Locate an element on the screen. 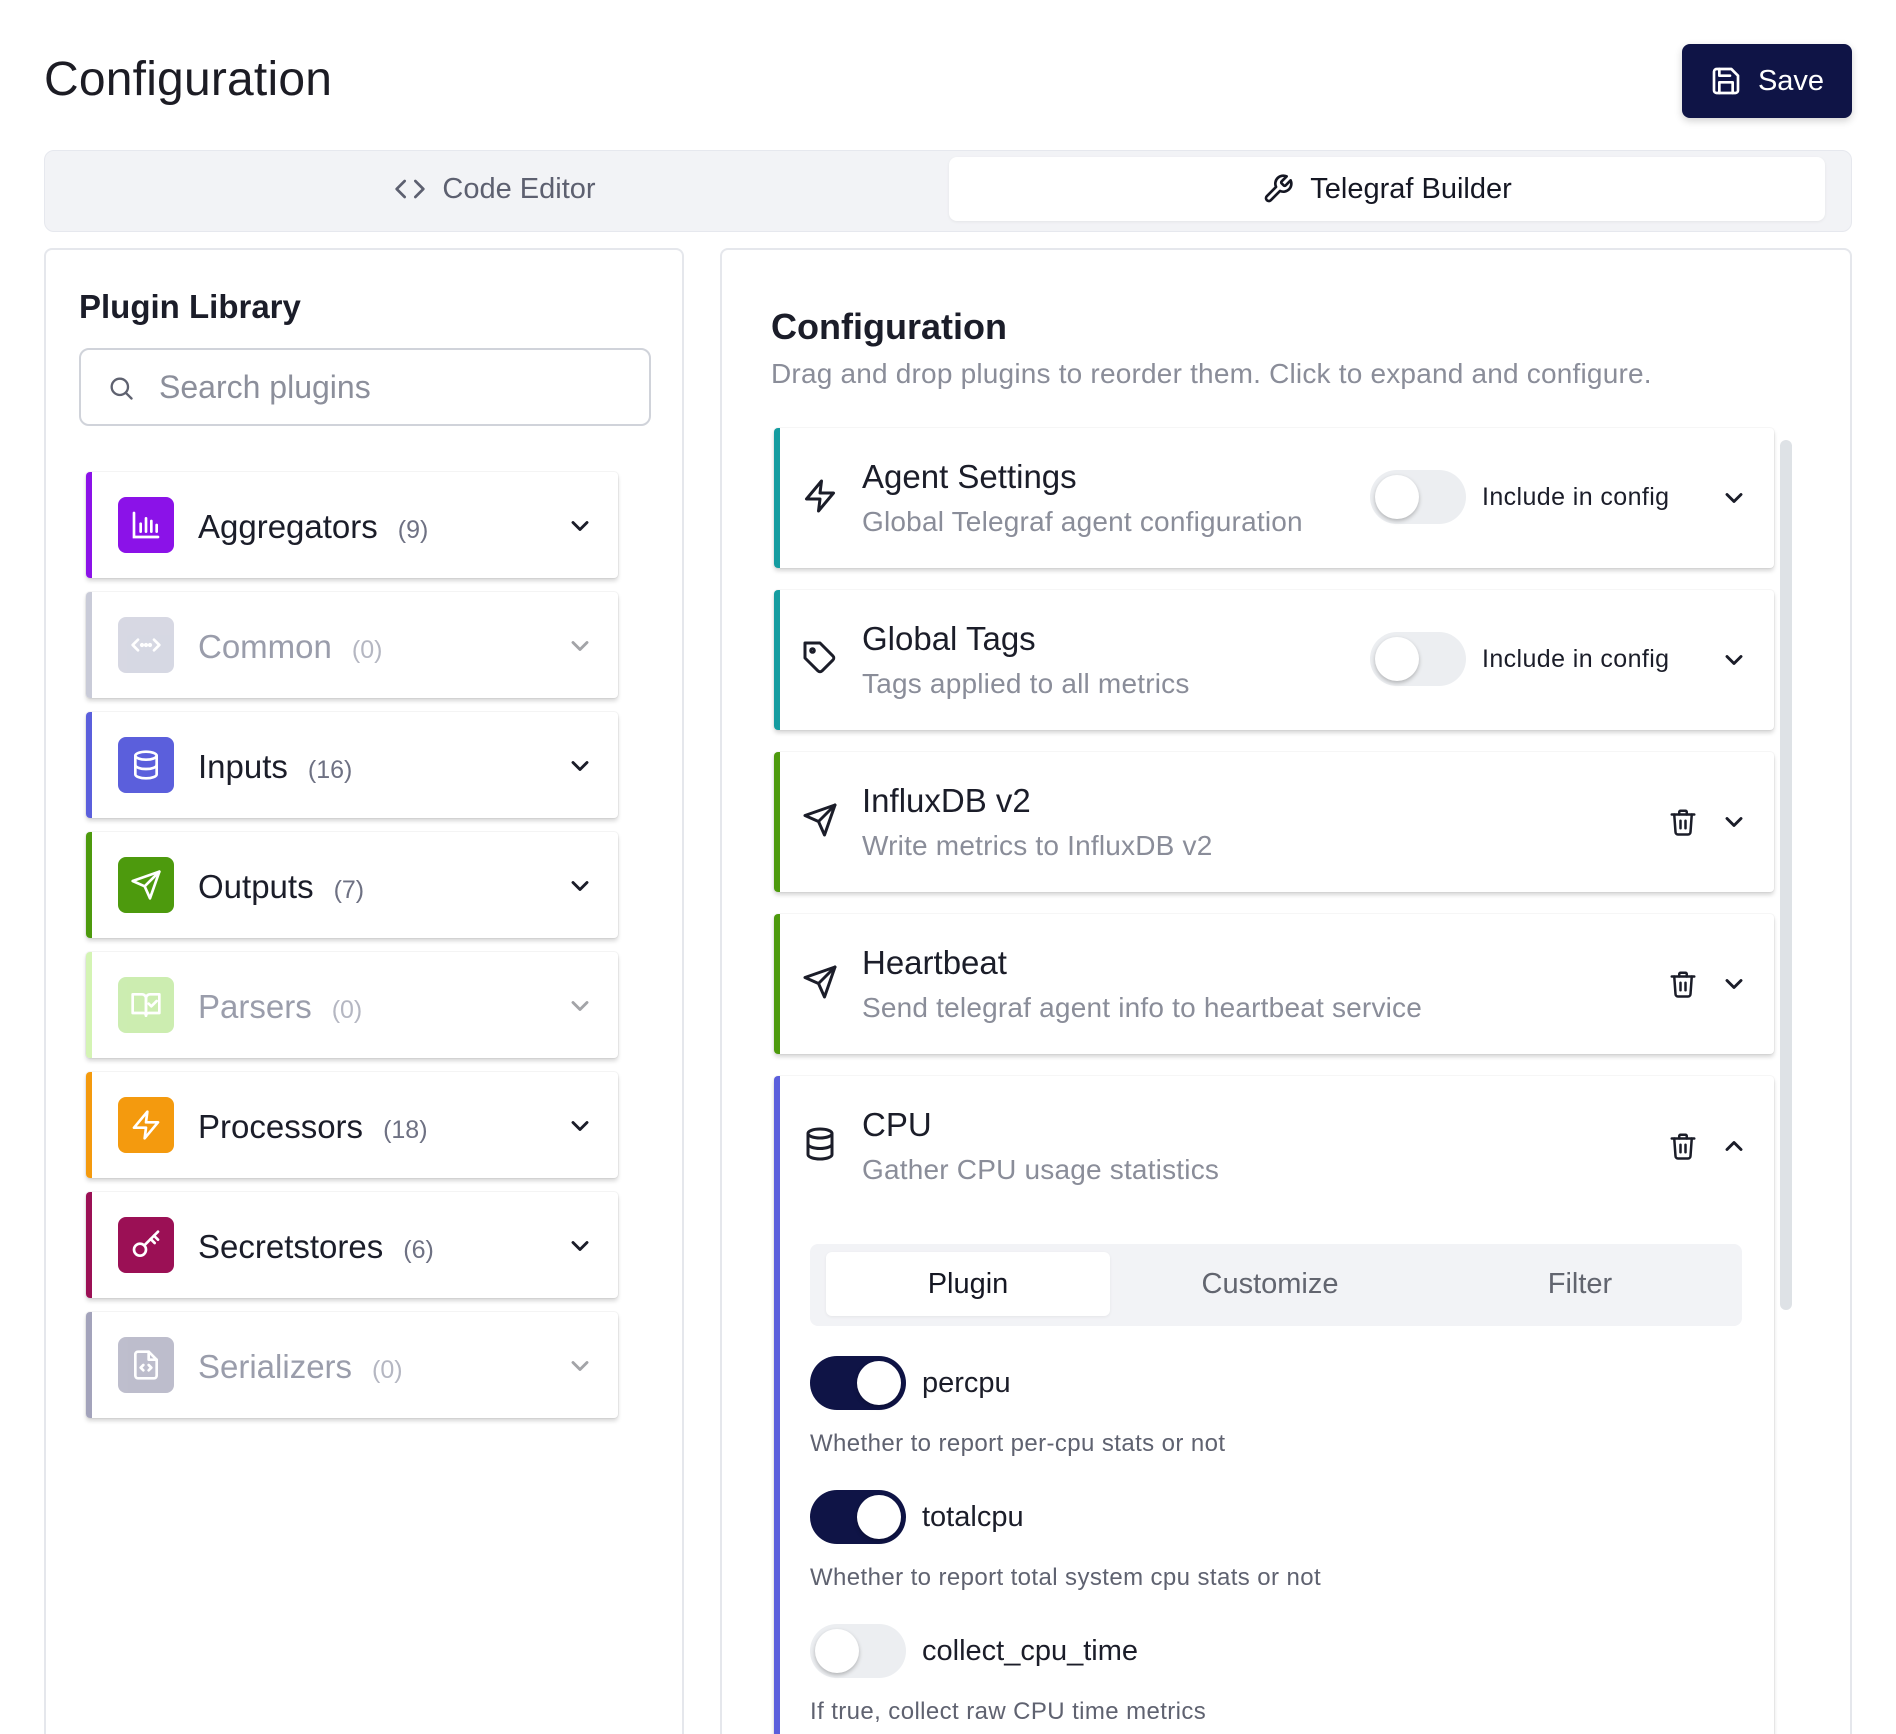  bar-chart-icon is located at coordinates (146, 525).